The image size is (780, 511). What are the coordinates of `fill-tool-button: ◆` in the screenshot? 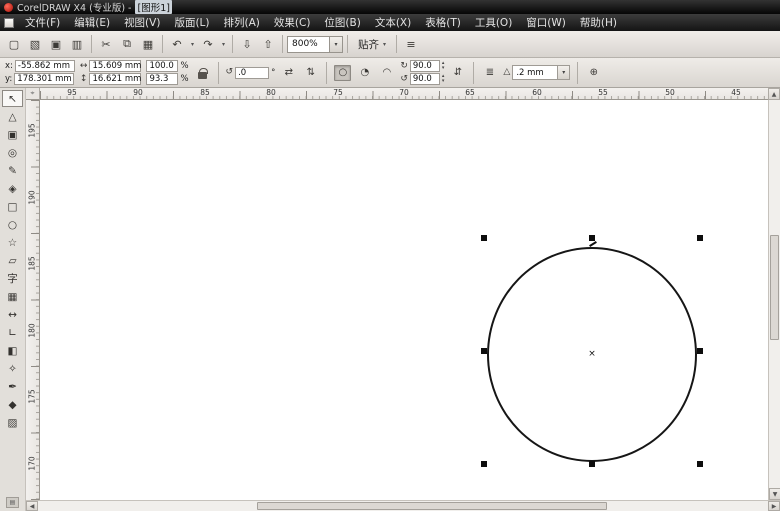 It's located at (12, 404).